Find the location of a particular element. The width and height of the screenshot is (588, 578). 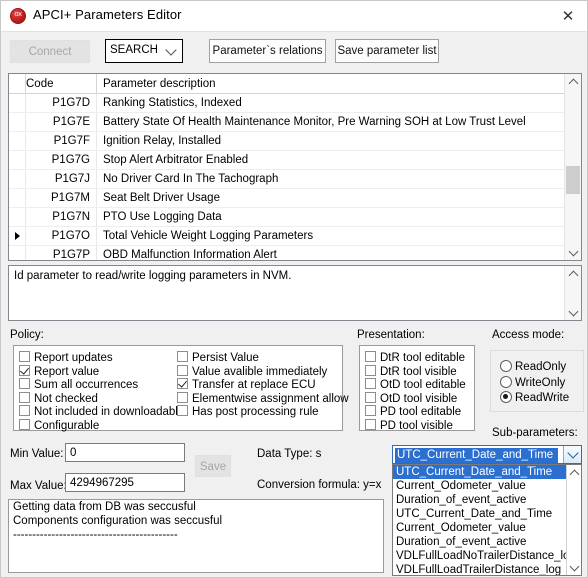

presentation-checkbox-label: DtR tool editable is located at coordinates (423, 358).